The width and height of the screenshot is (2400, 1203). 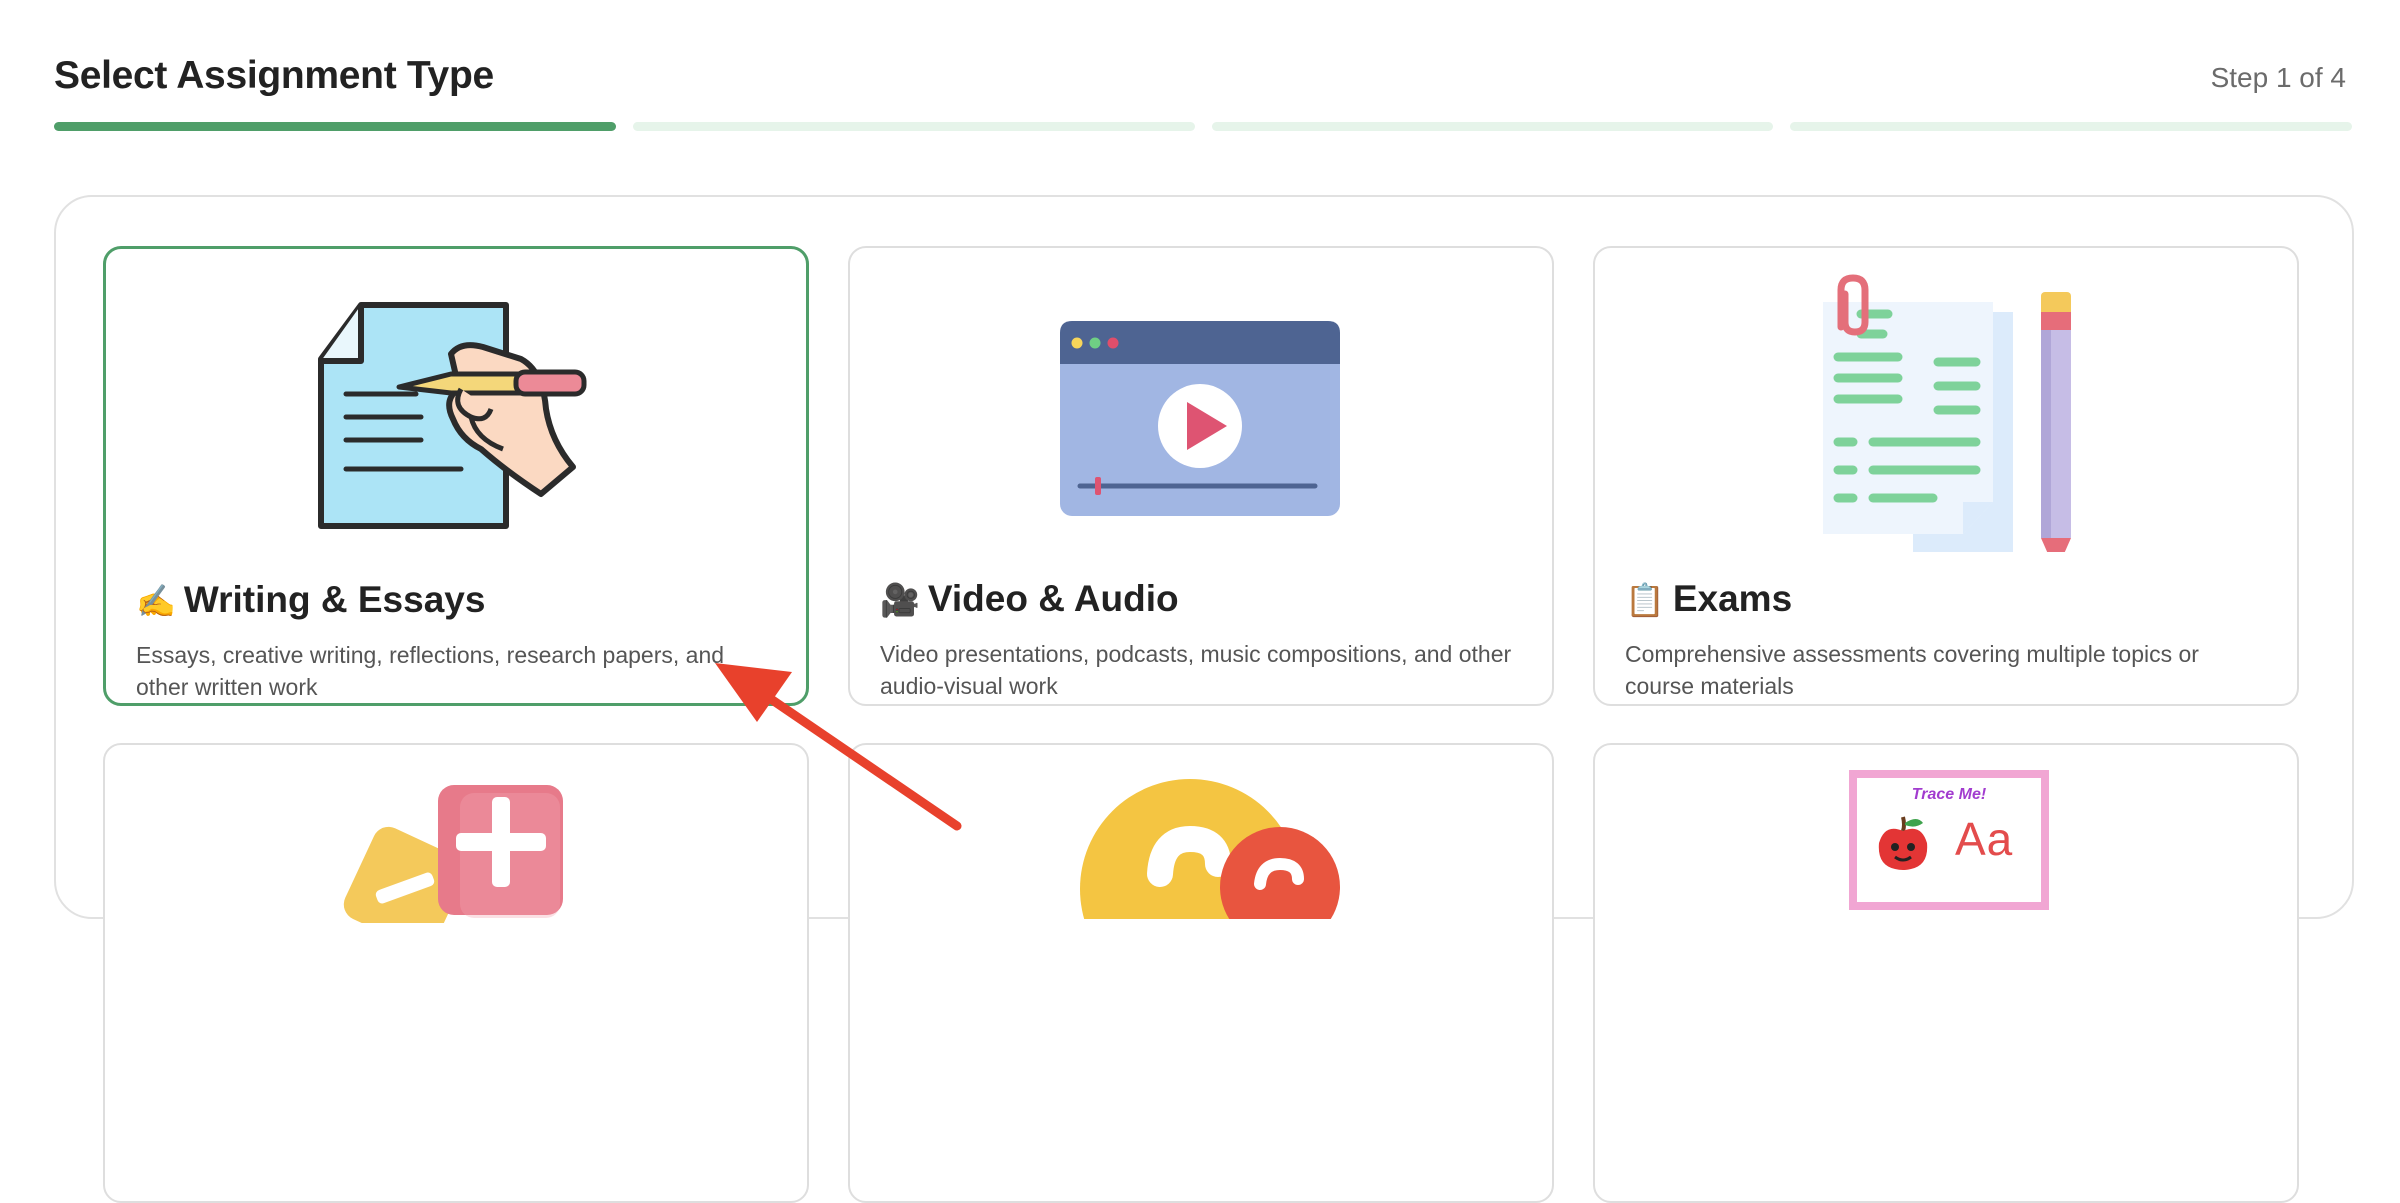 What do you see at coordinates (274, 75) in the screenshot?
I see `page-title: Select Assignment Type` at bounding box center [274, 75].